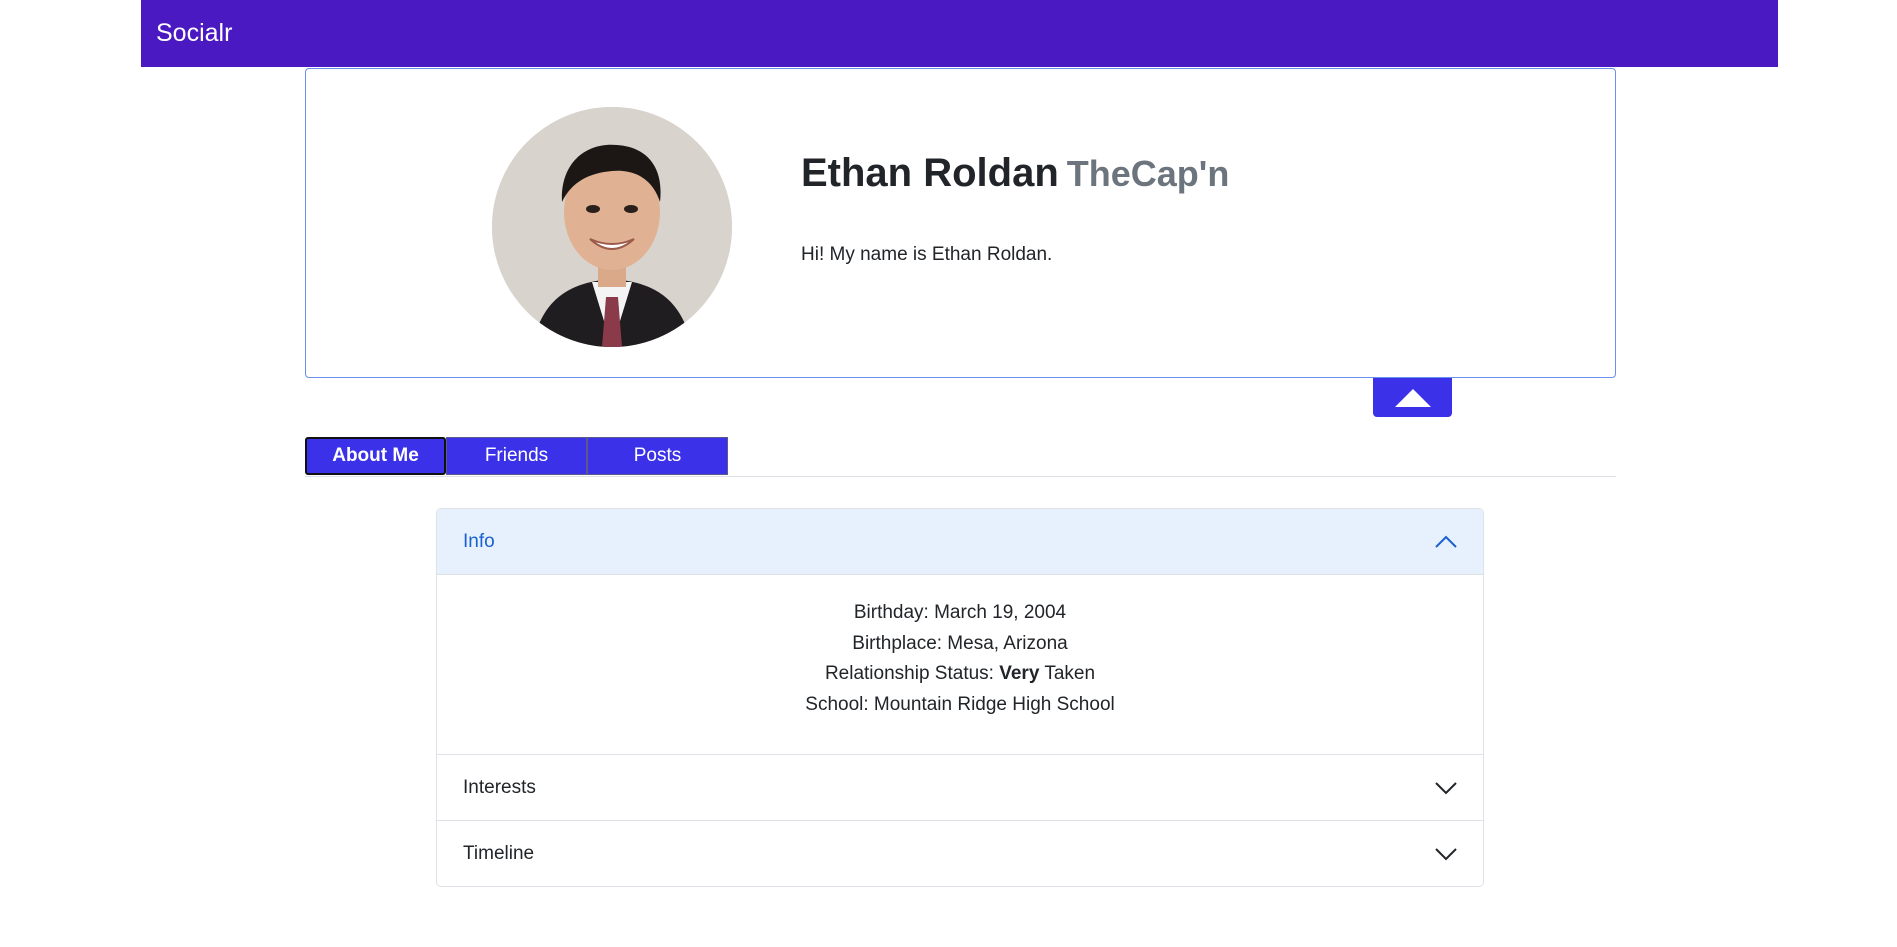 The image size is (1897, 947). Describe the element at coordinates (930, 173) in the screenshot. I see `profile-full-name: Ethan Roldan` at that location.